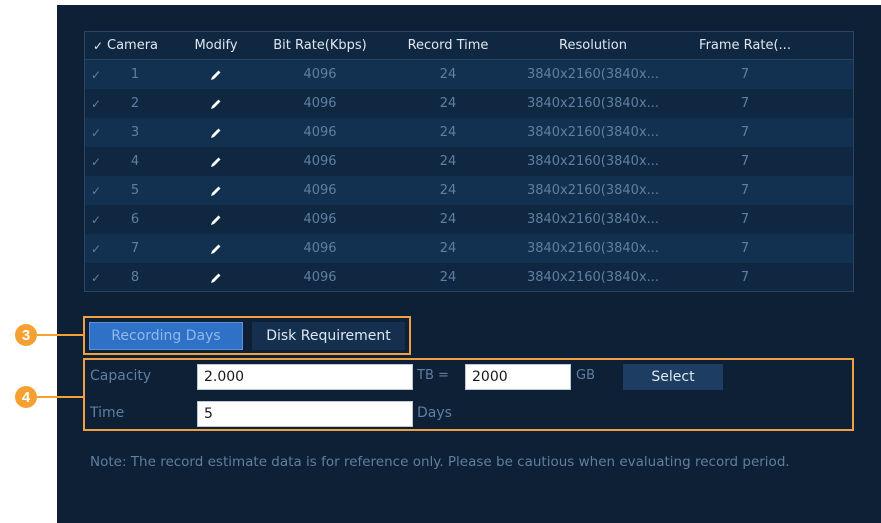 Image resolution: width=881 pixels, height=523 pixels. What do you see at coordinates (448, 45) in the screenshot?
I see `column-header-record-time: Record Time` at bounding box center [448, 45].